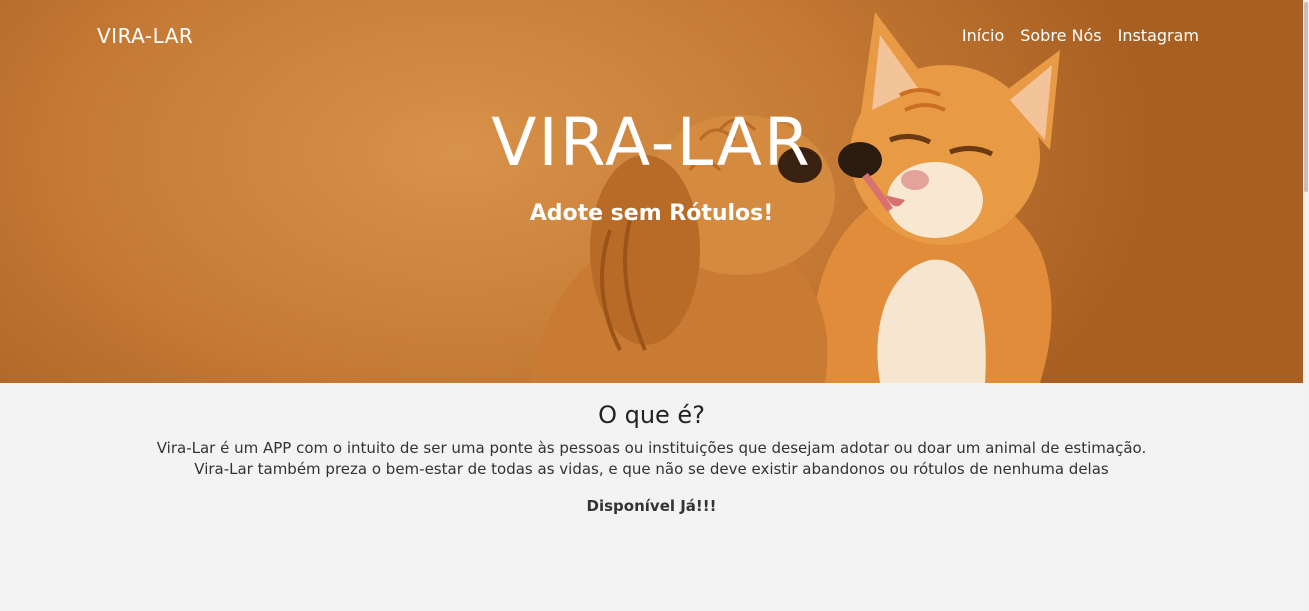 This screenshot has height=611, width=1309. I want to click on nav-link-inicio: Início, so click(983, 35).